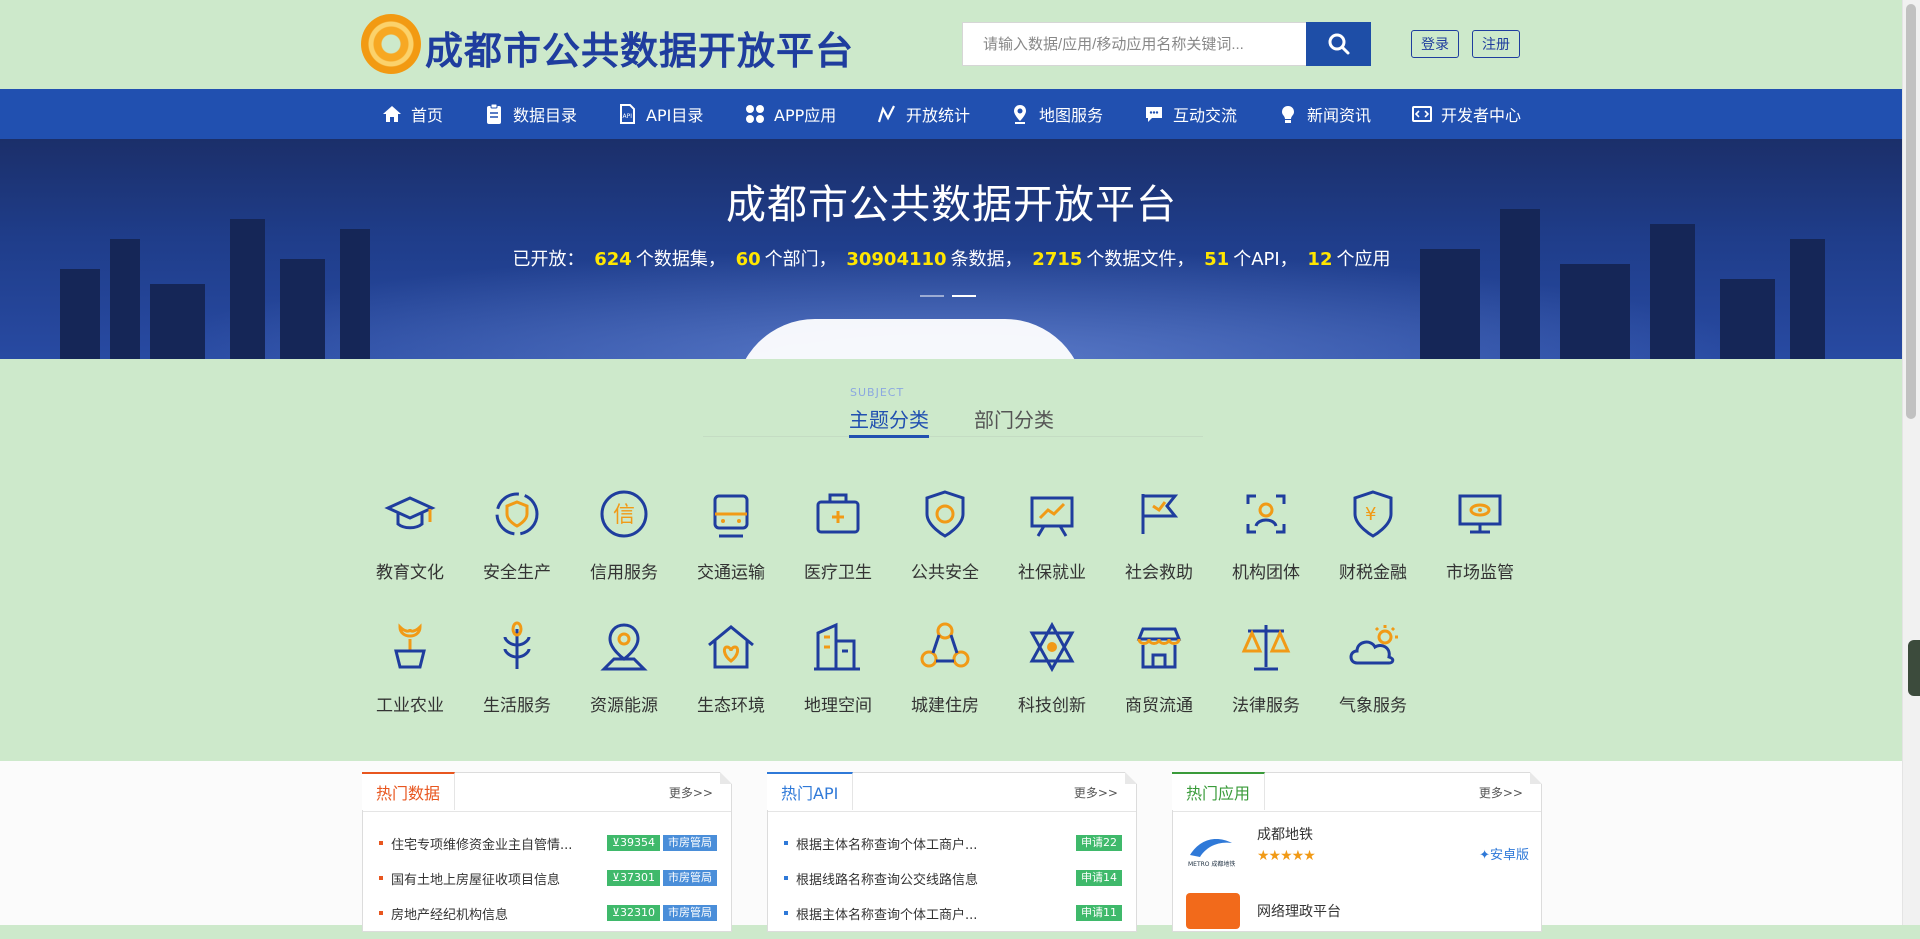 This screenshot has height=939, width=1920. Describe the element at coordinates (1914, 668) in the screenshot. I see `side-panel-handle` at that location.